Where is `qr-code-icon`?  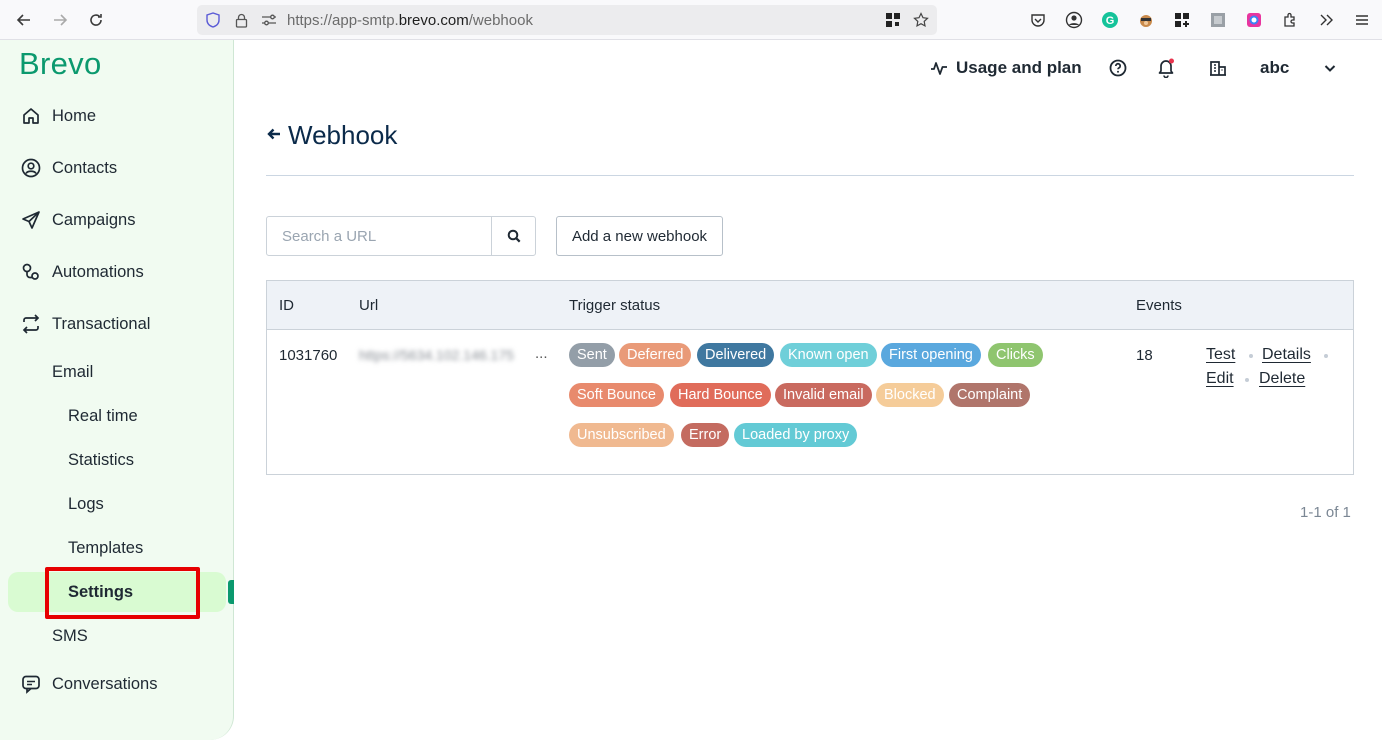 qr-code-icon is located at coordinates (893, 20).